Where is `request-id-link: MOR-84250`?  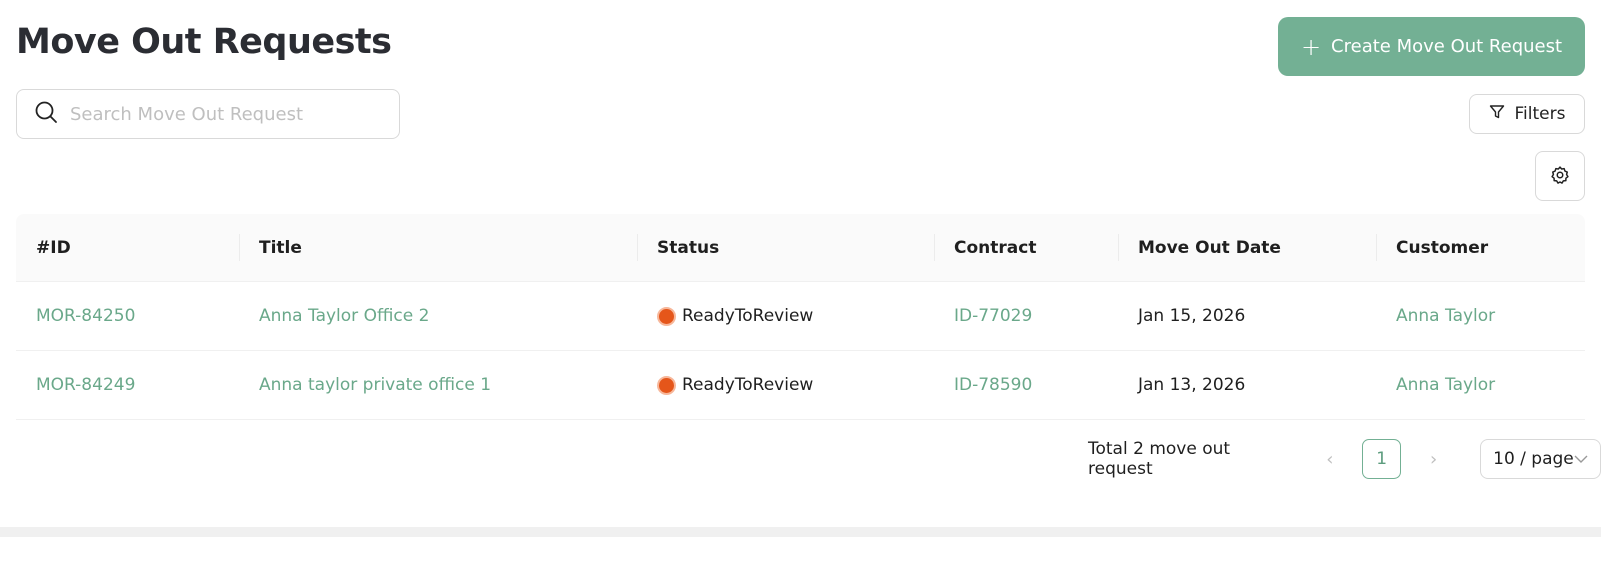
request-id-link: MOR-84250 is located at coordinates (127, 316).